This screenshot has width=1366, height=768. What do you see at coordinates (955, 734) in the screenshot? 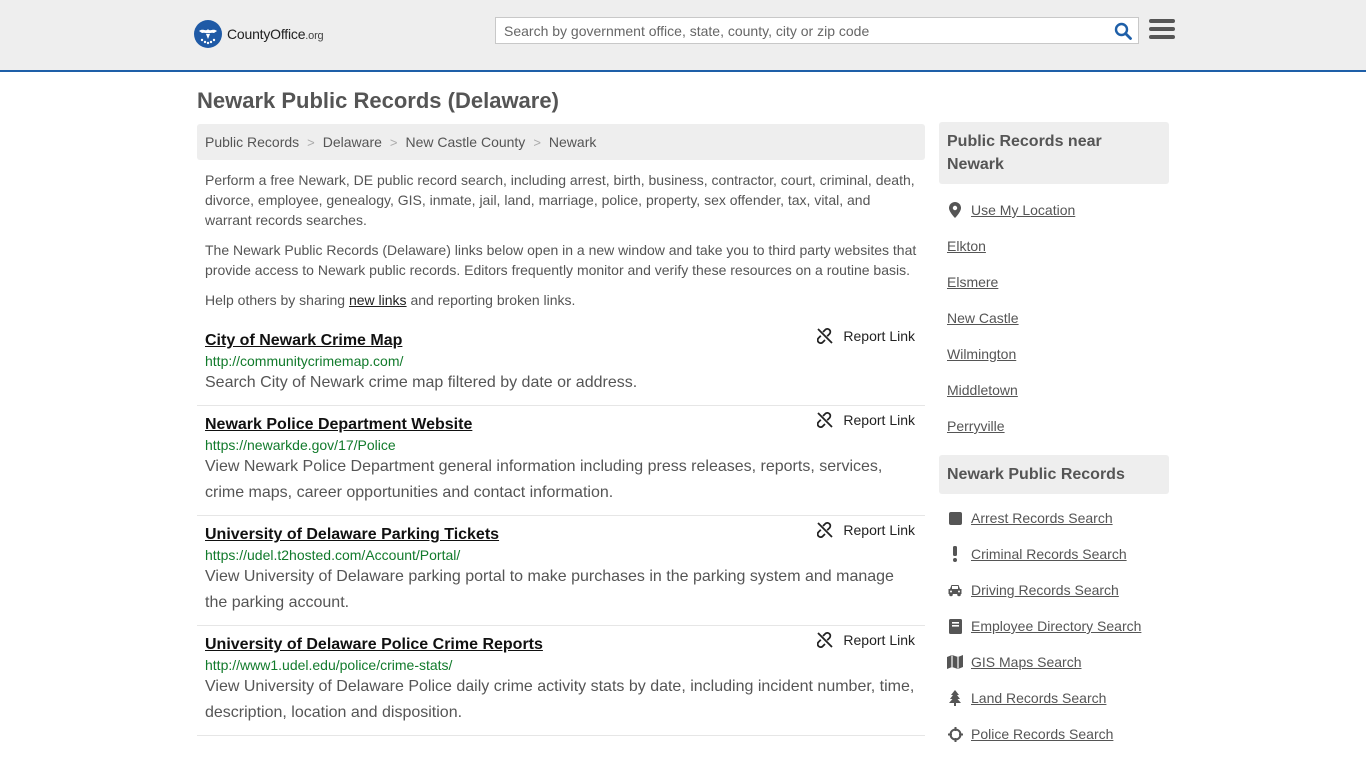
I see `crosshair-icon` at bounding box center [955, 734].